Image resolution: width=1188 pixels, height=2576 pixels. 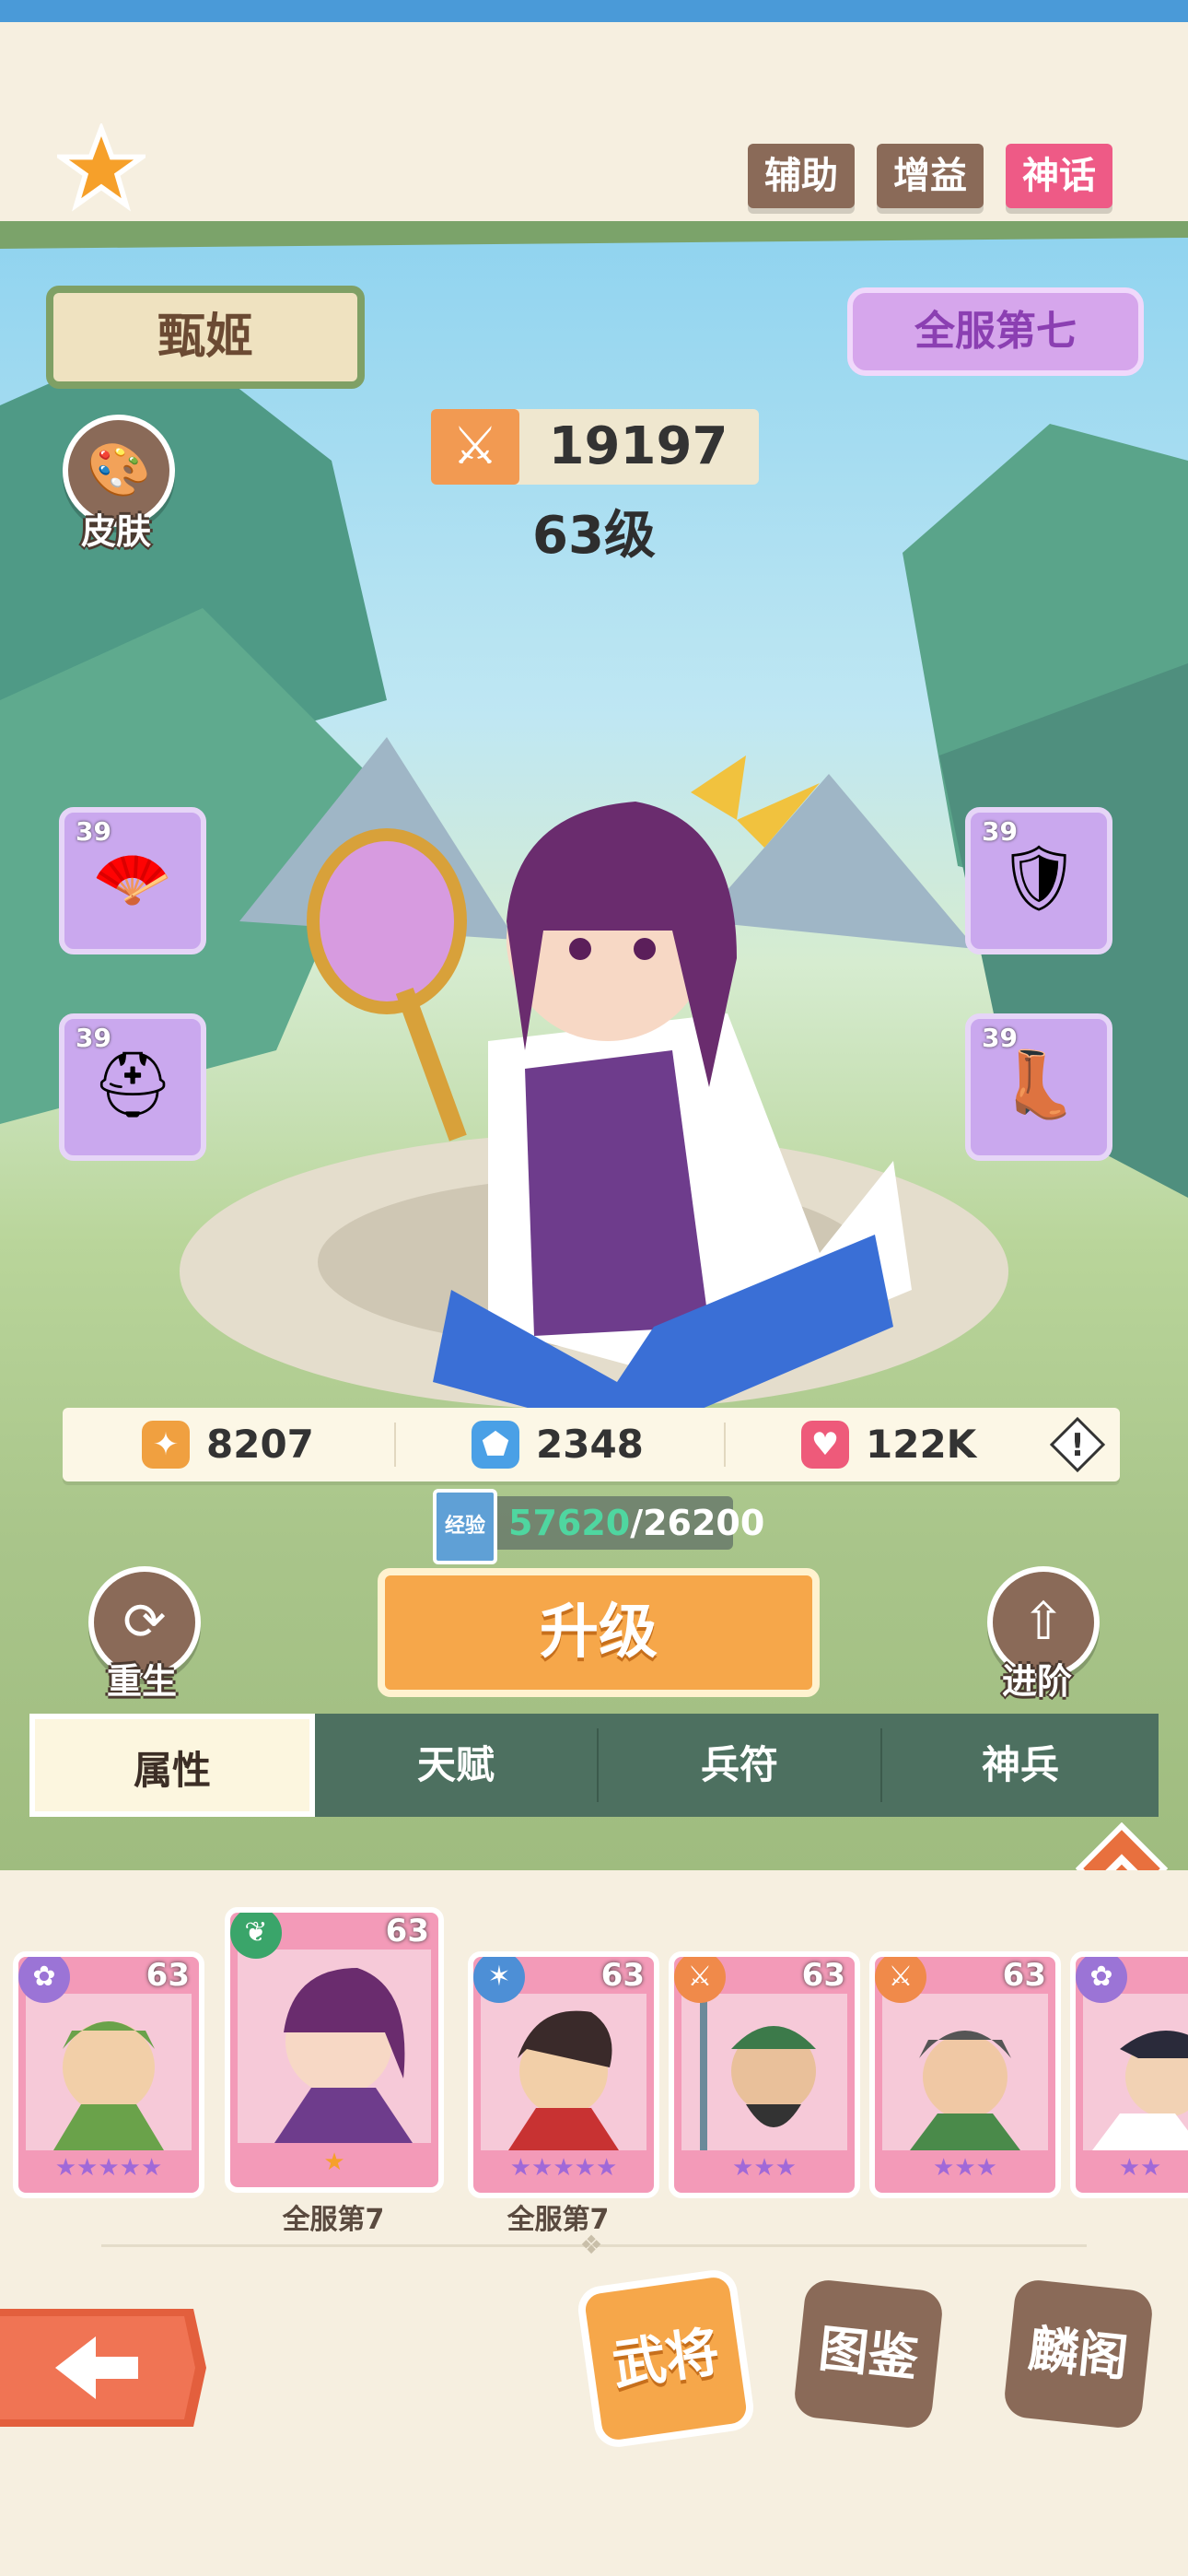 What do you see at coordinates (119, 470) in the screenshot?
I see `palette-icon: 🎨` at bounding box center [119, 470].